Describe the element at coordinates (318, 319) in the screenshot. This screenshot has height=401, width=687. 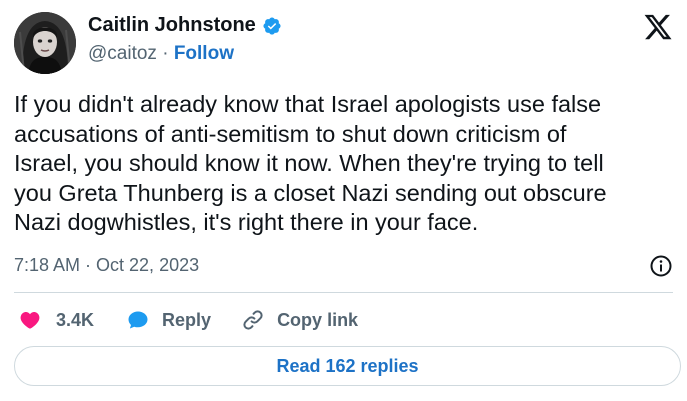
I see `copy-link-label: Copy link` at that location.